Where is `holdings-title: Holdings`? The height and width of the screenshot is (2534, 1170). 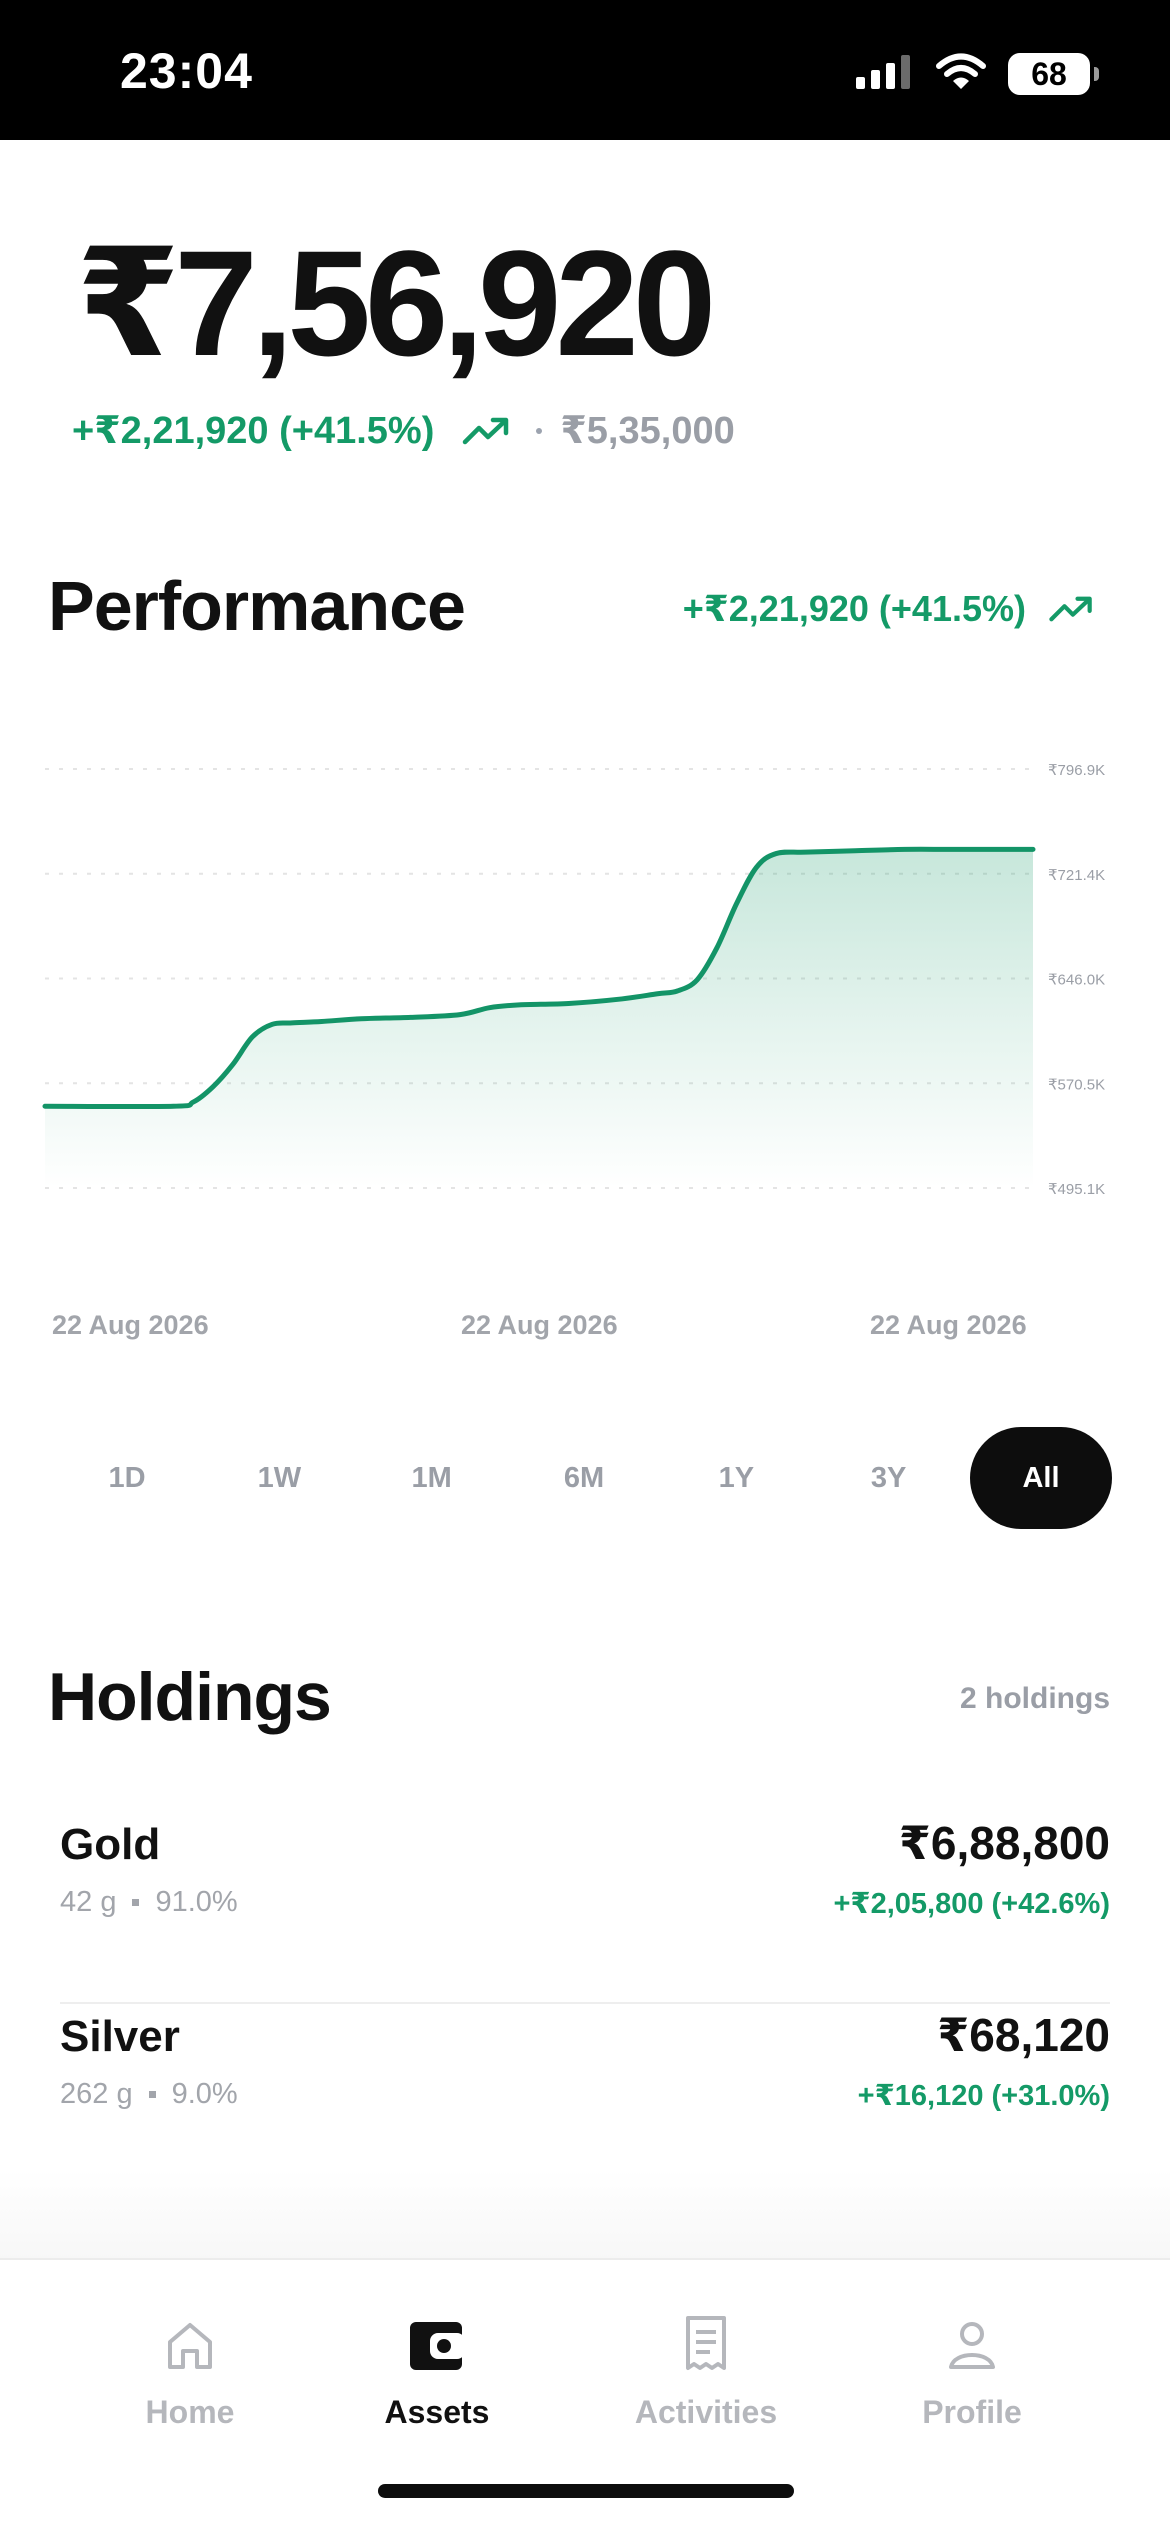 holdings-title: Holdings is located at coordinates (190, 1697).